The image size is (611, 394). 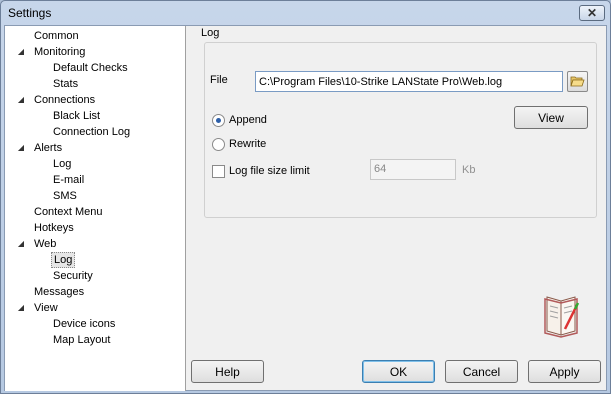 I want to click on tree-item: Stats, so click(x=65, y=84).